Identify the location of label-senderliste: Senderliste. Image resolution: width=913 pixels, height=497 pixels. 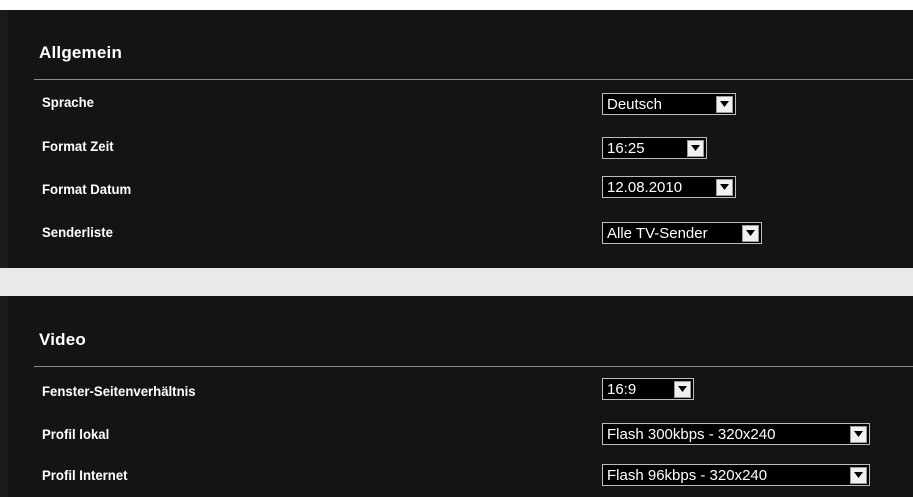
(77, 232).